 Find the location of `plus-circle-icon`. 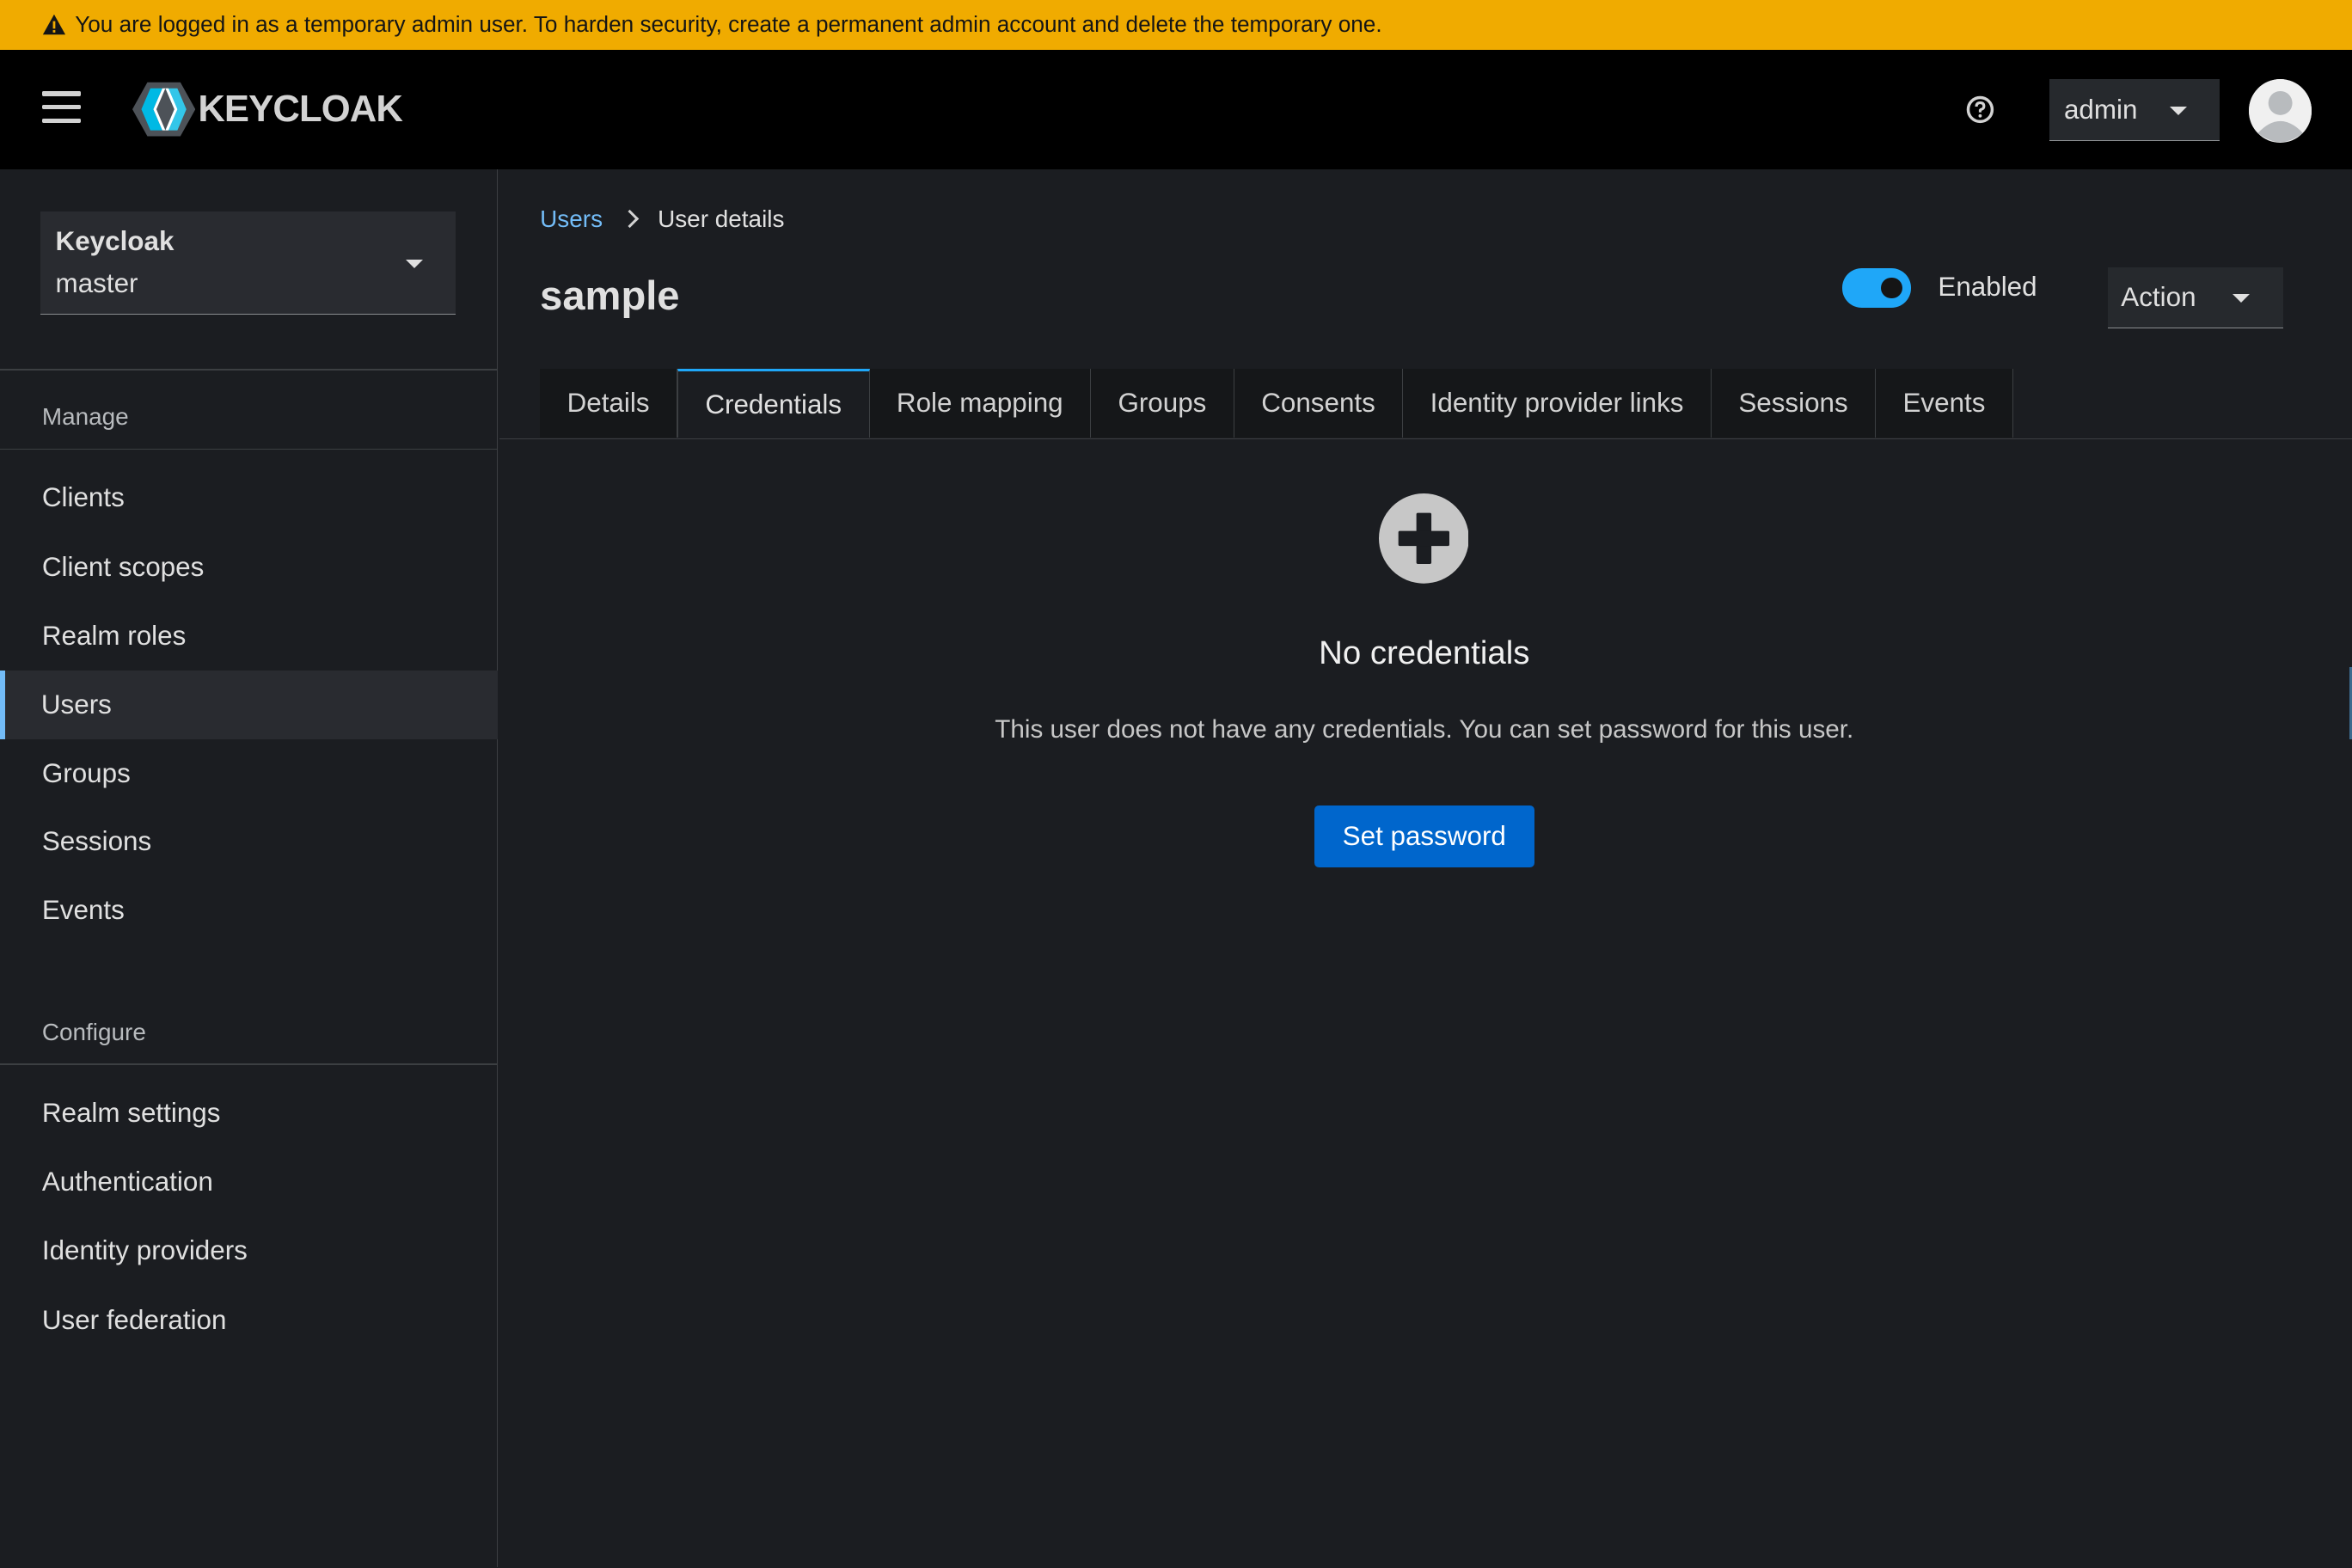

plus-circle-icon is located at coordinates (1423, 538).